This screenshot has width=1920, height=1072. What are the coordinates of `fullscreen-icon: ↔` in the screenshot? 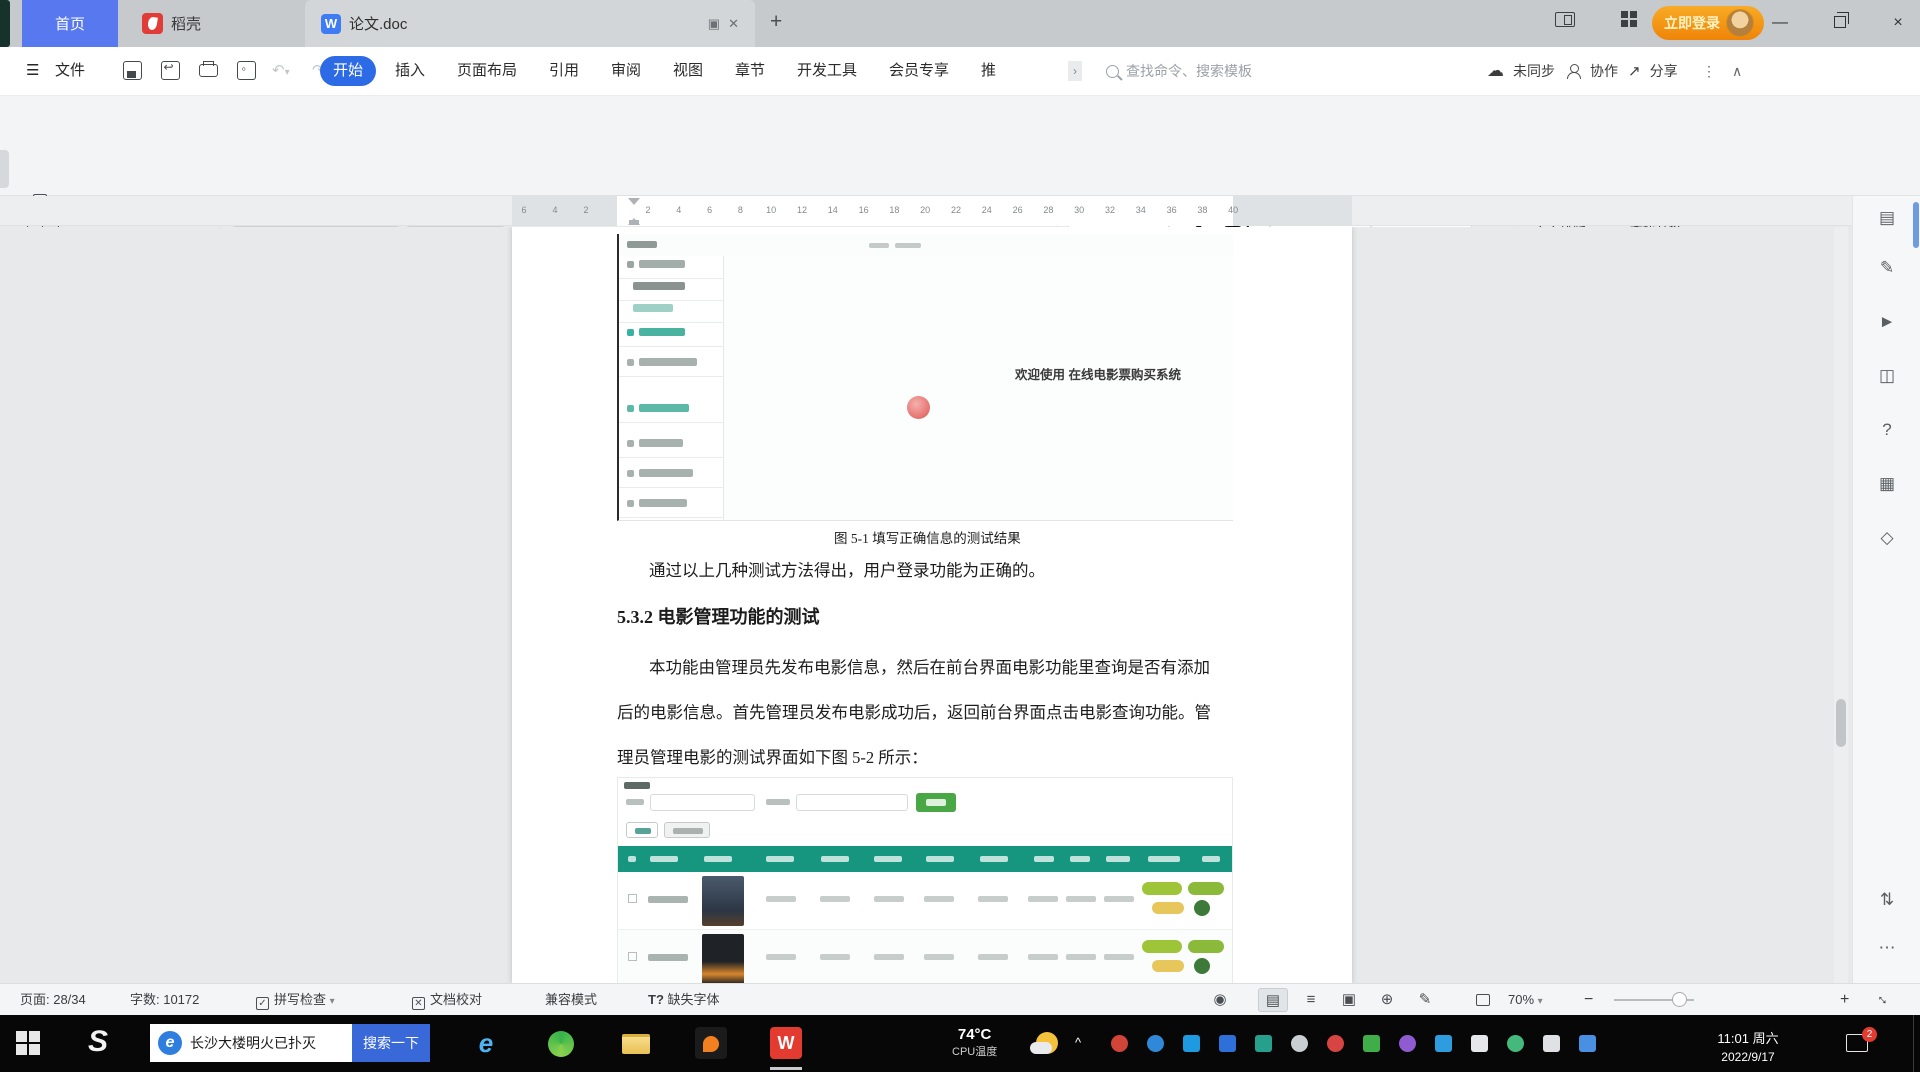 It's located at (1883, 998).